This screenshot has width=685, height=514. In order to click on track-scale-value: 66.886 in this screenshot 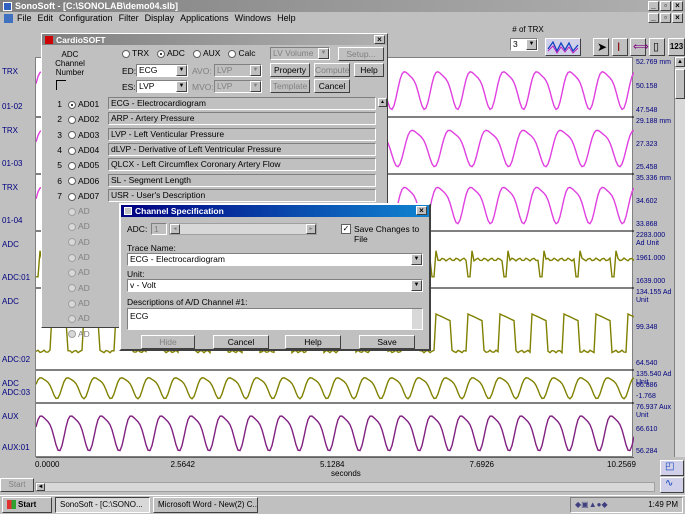, I will do `click(647, 385)`.